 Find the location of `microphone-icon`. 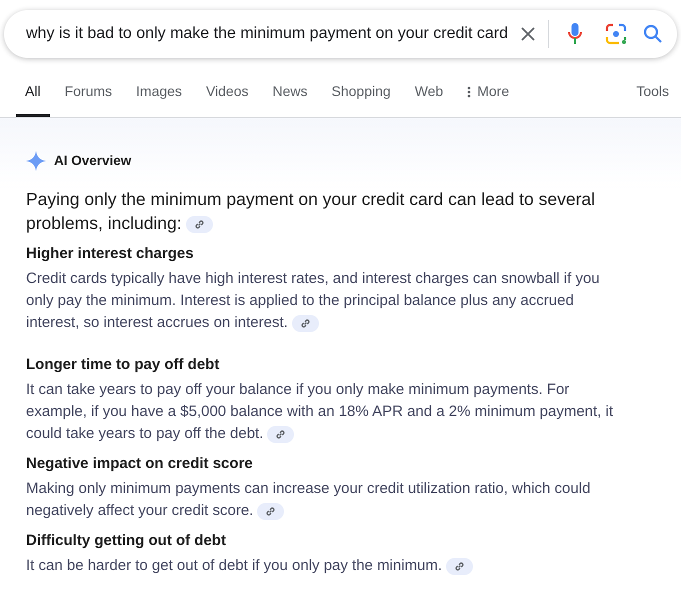

microphone-icon is located at coordinates (575, 34).